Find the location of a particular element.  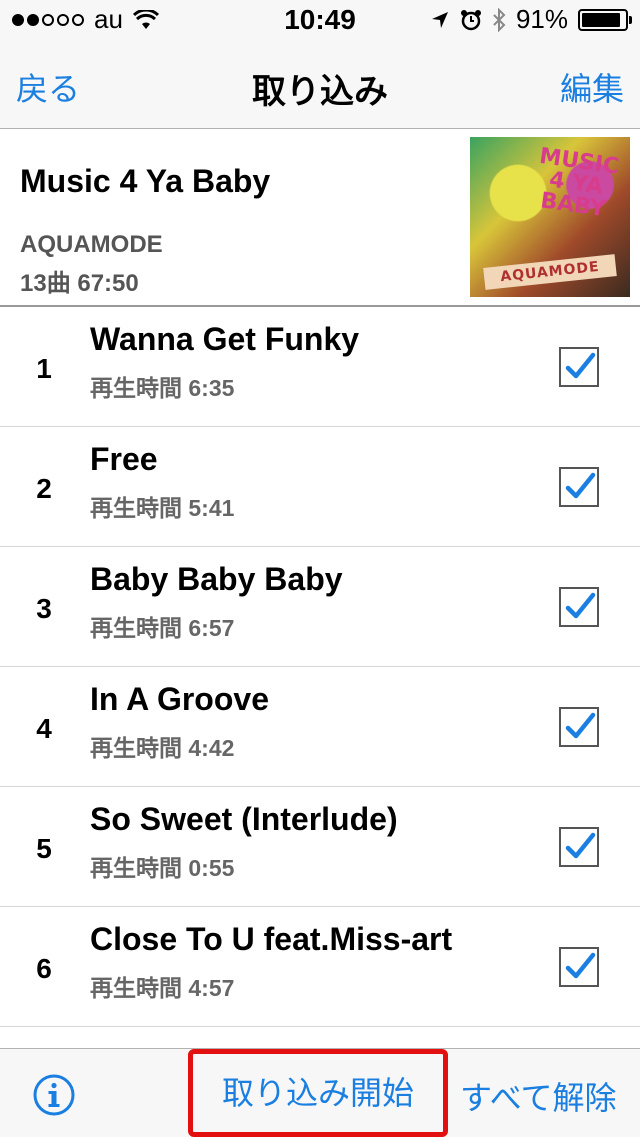

track-duration: 再生時間 4:57 is located at coordinates (162, 988).